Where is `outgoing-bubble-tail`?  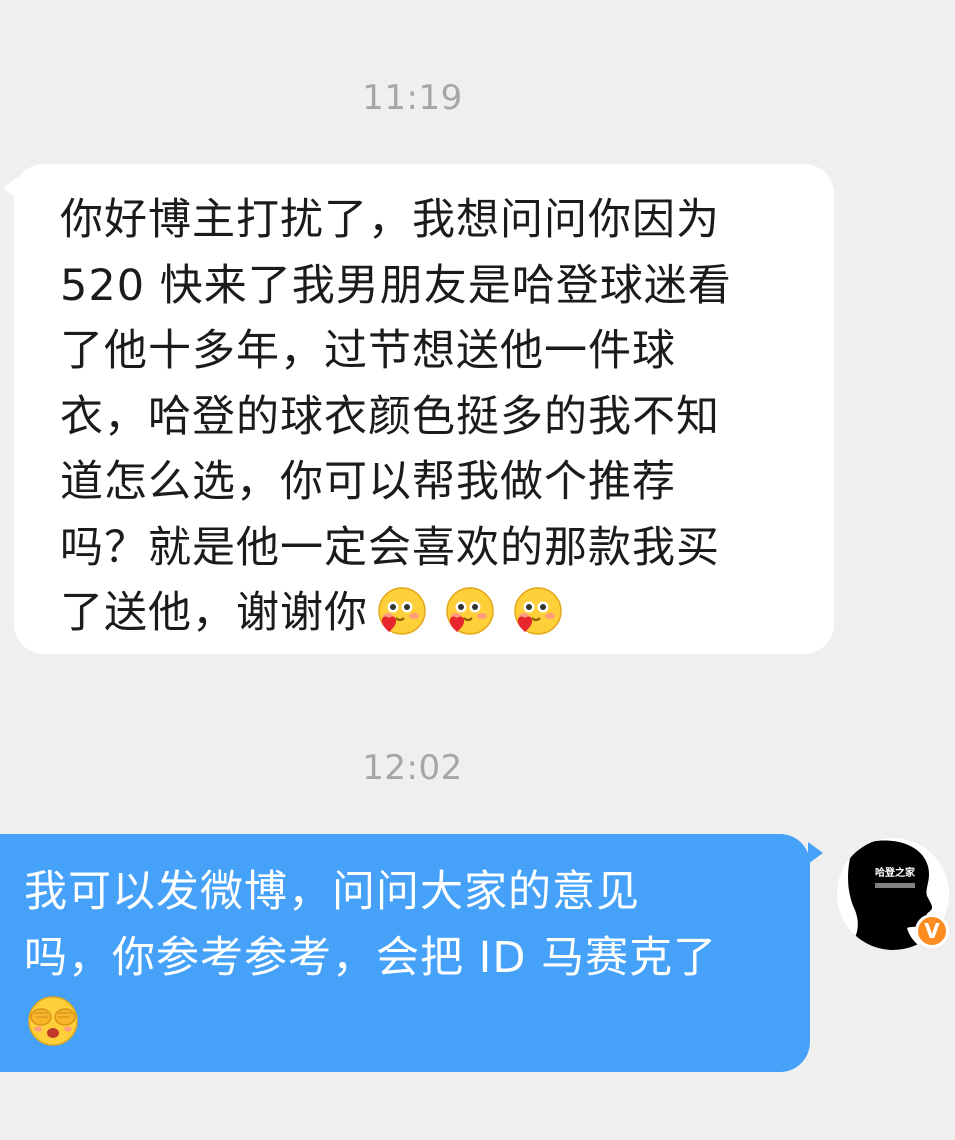 outgoing-bubble-tail is located at coordinates (815, 853).